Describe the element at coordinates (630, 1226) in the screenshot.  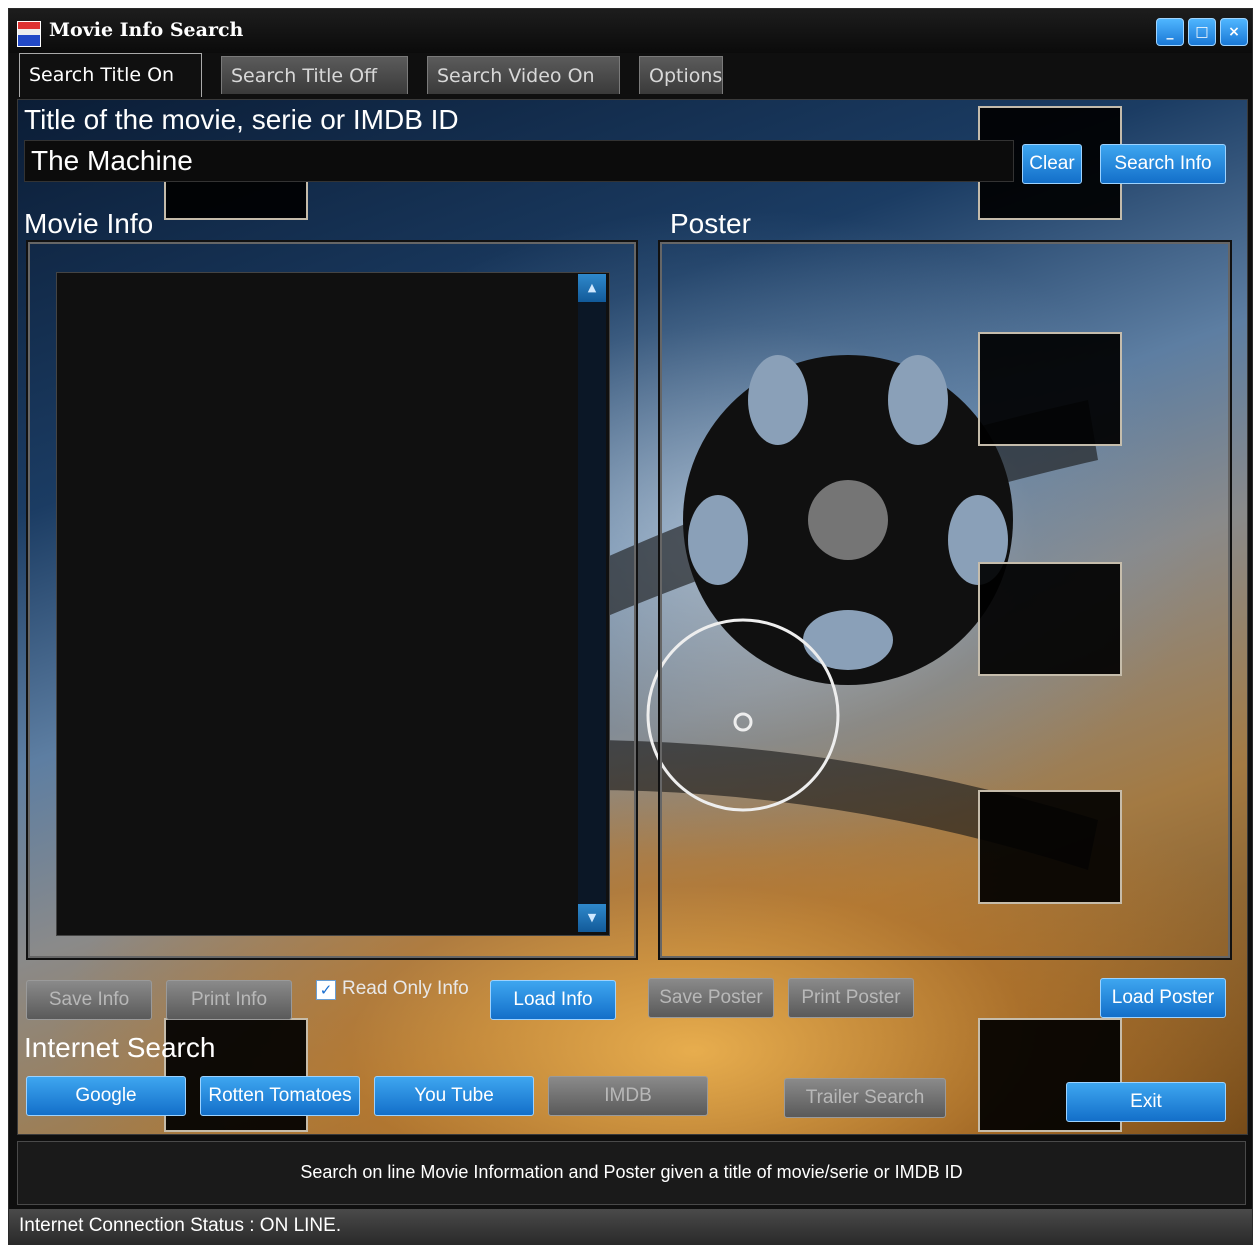
I see `connection-status: Internet Connection Status : ON LINE.` at that location.